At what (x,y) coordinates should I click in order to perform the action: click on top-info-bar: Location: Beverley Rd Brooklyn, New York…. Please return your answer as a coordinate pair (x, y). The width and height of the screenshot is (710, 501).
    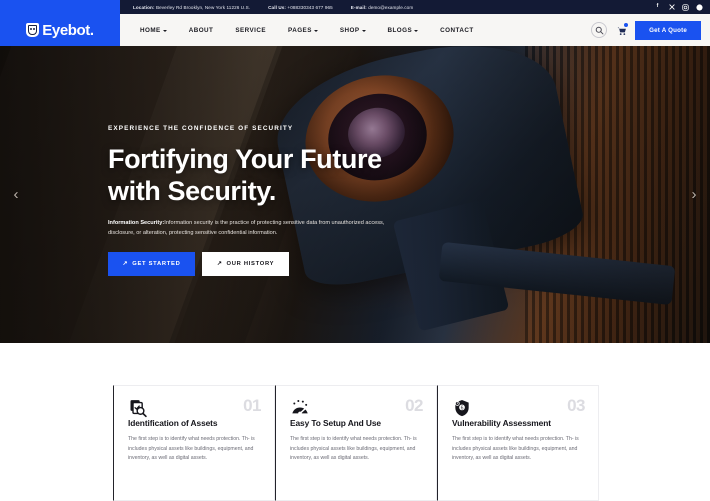
    Looking at the image, I should click on (355, 7).